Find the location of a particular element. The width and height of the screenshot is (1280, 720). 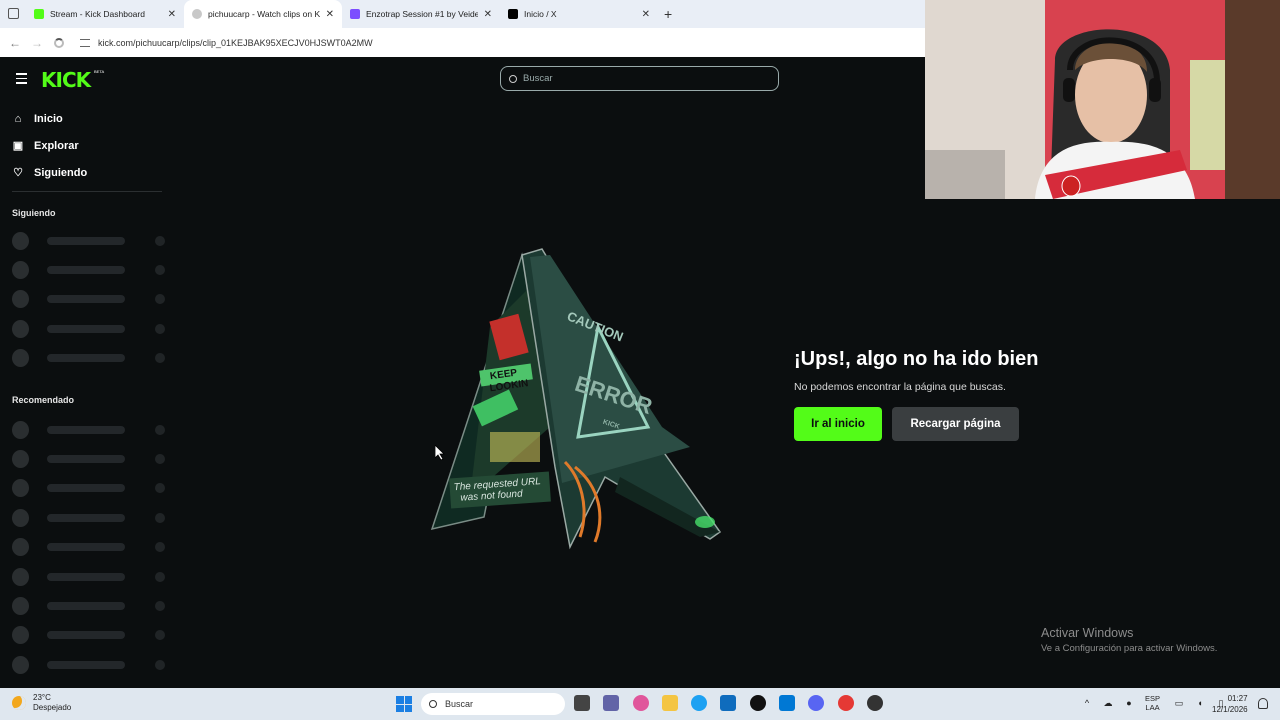

copilot-icon is located at coordinates (640, 703).